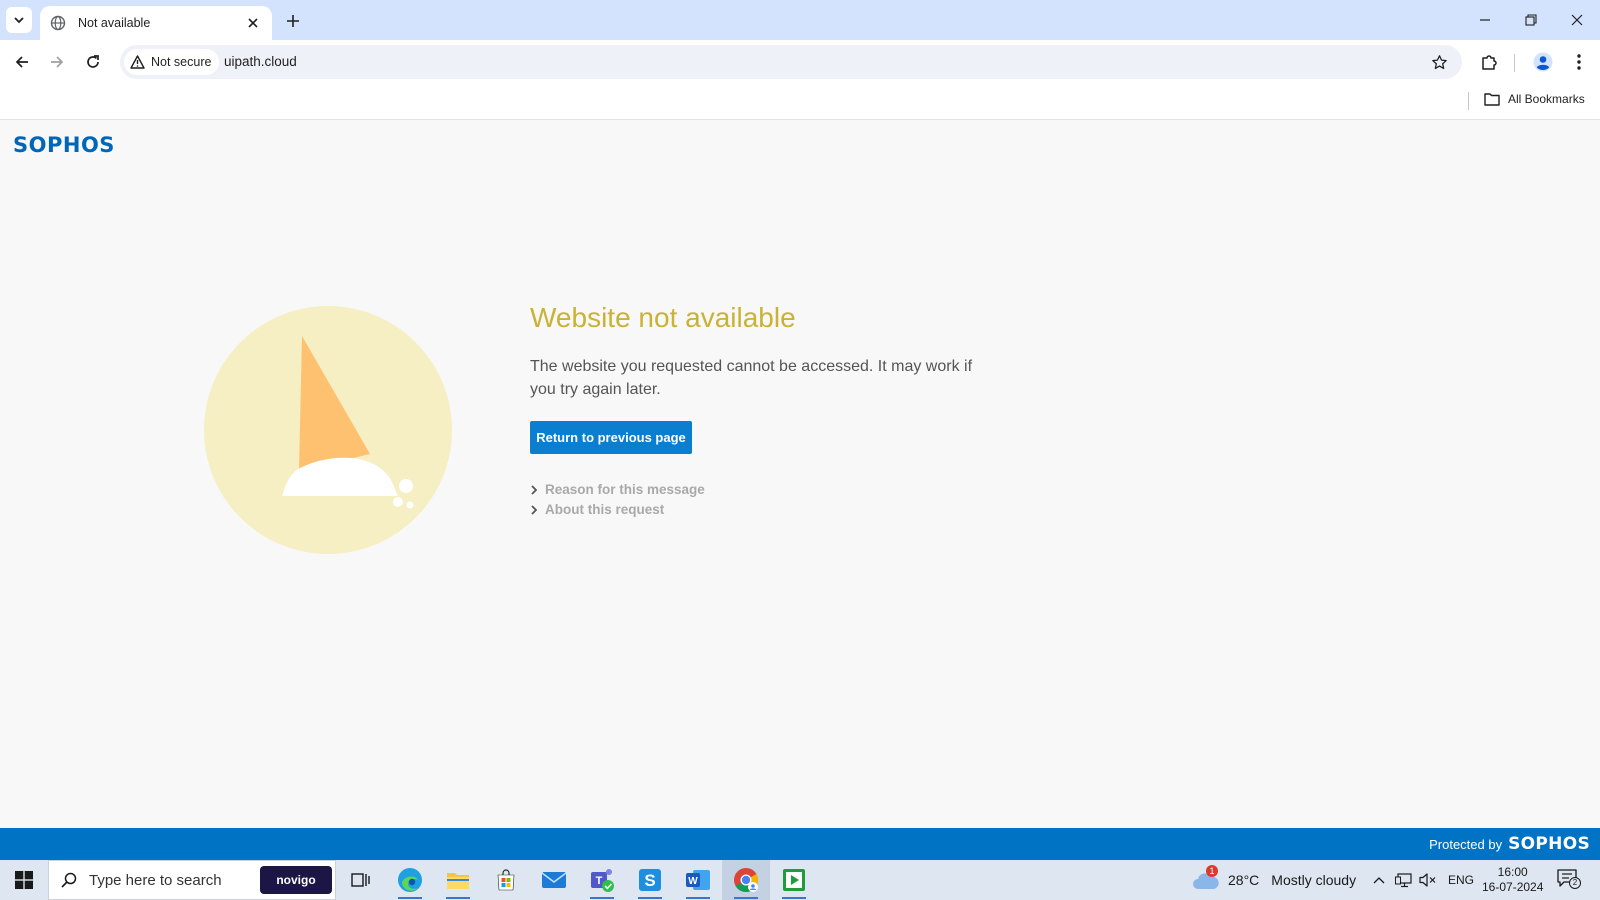 The height and width of the screenshot is (900, 1600). I want to click on toolbar-divider, so click(1514, 63).